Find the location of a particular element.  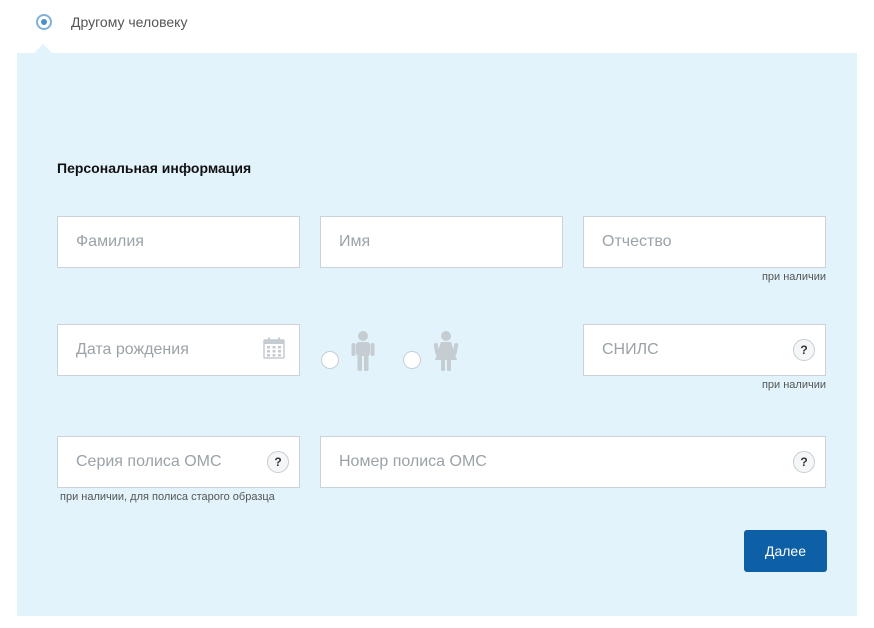

patronymic-hint: при наличии is located at coordinates (793, 277).